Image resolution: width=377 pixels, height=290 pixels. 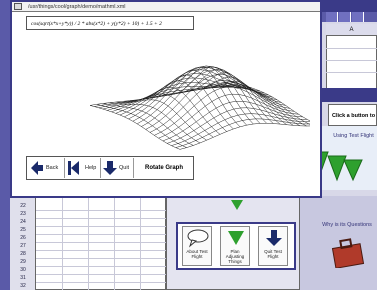 What do you see at coordinates (198, 238) in the screenshot?
I see `speech-bubble-icon` at bounding box center [198, 238].